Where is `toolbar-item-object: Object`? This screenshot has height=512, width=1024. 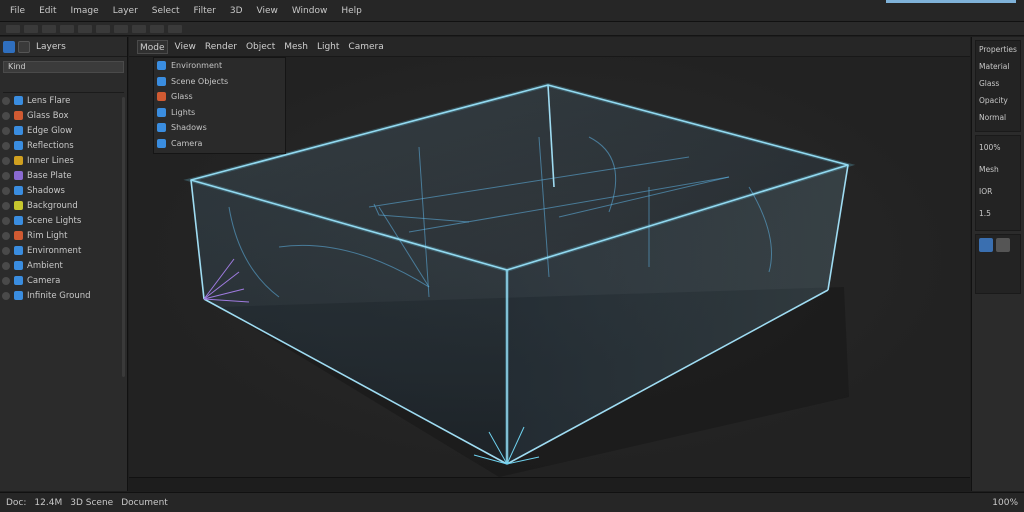 toolbar-item-object: Object is located at coordinates (260, 47).